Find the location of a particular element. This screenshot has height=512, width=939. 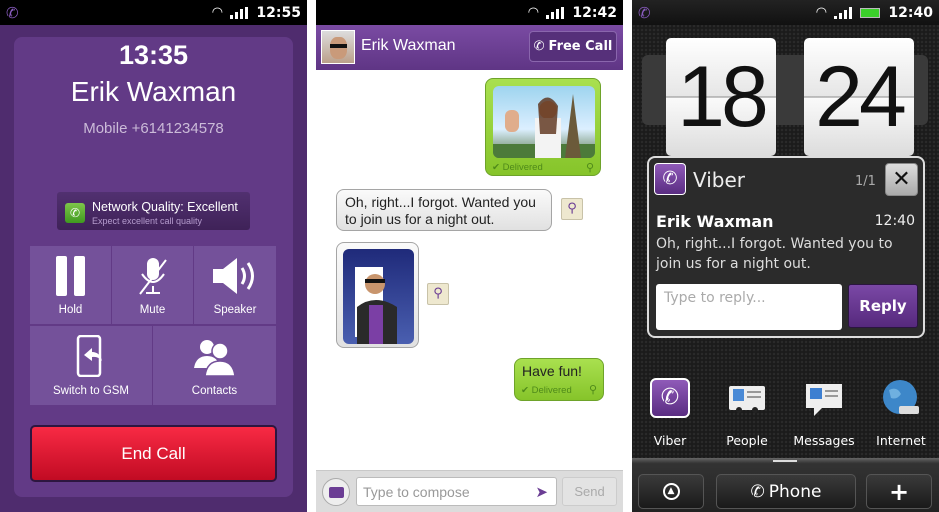

message-outgoing-photo: ✔ Delivered ⚲ is located at coordinates (543, 127).